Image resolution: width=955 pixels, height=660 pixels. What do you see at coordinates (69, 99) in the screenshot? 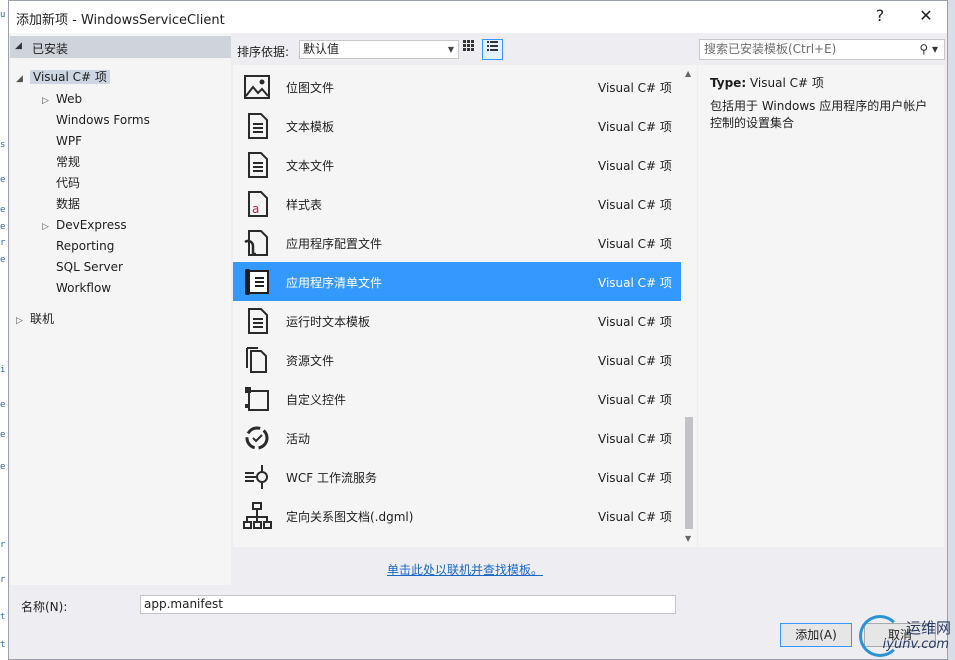
I see `tree-item-label: Web` at bounding box center [69, 99].